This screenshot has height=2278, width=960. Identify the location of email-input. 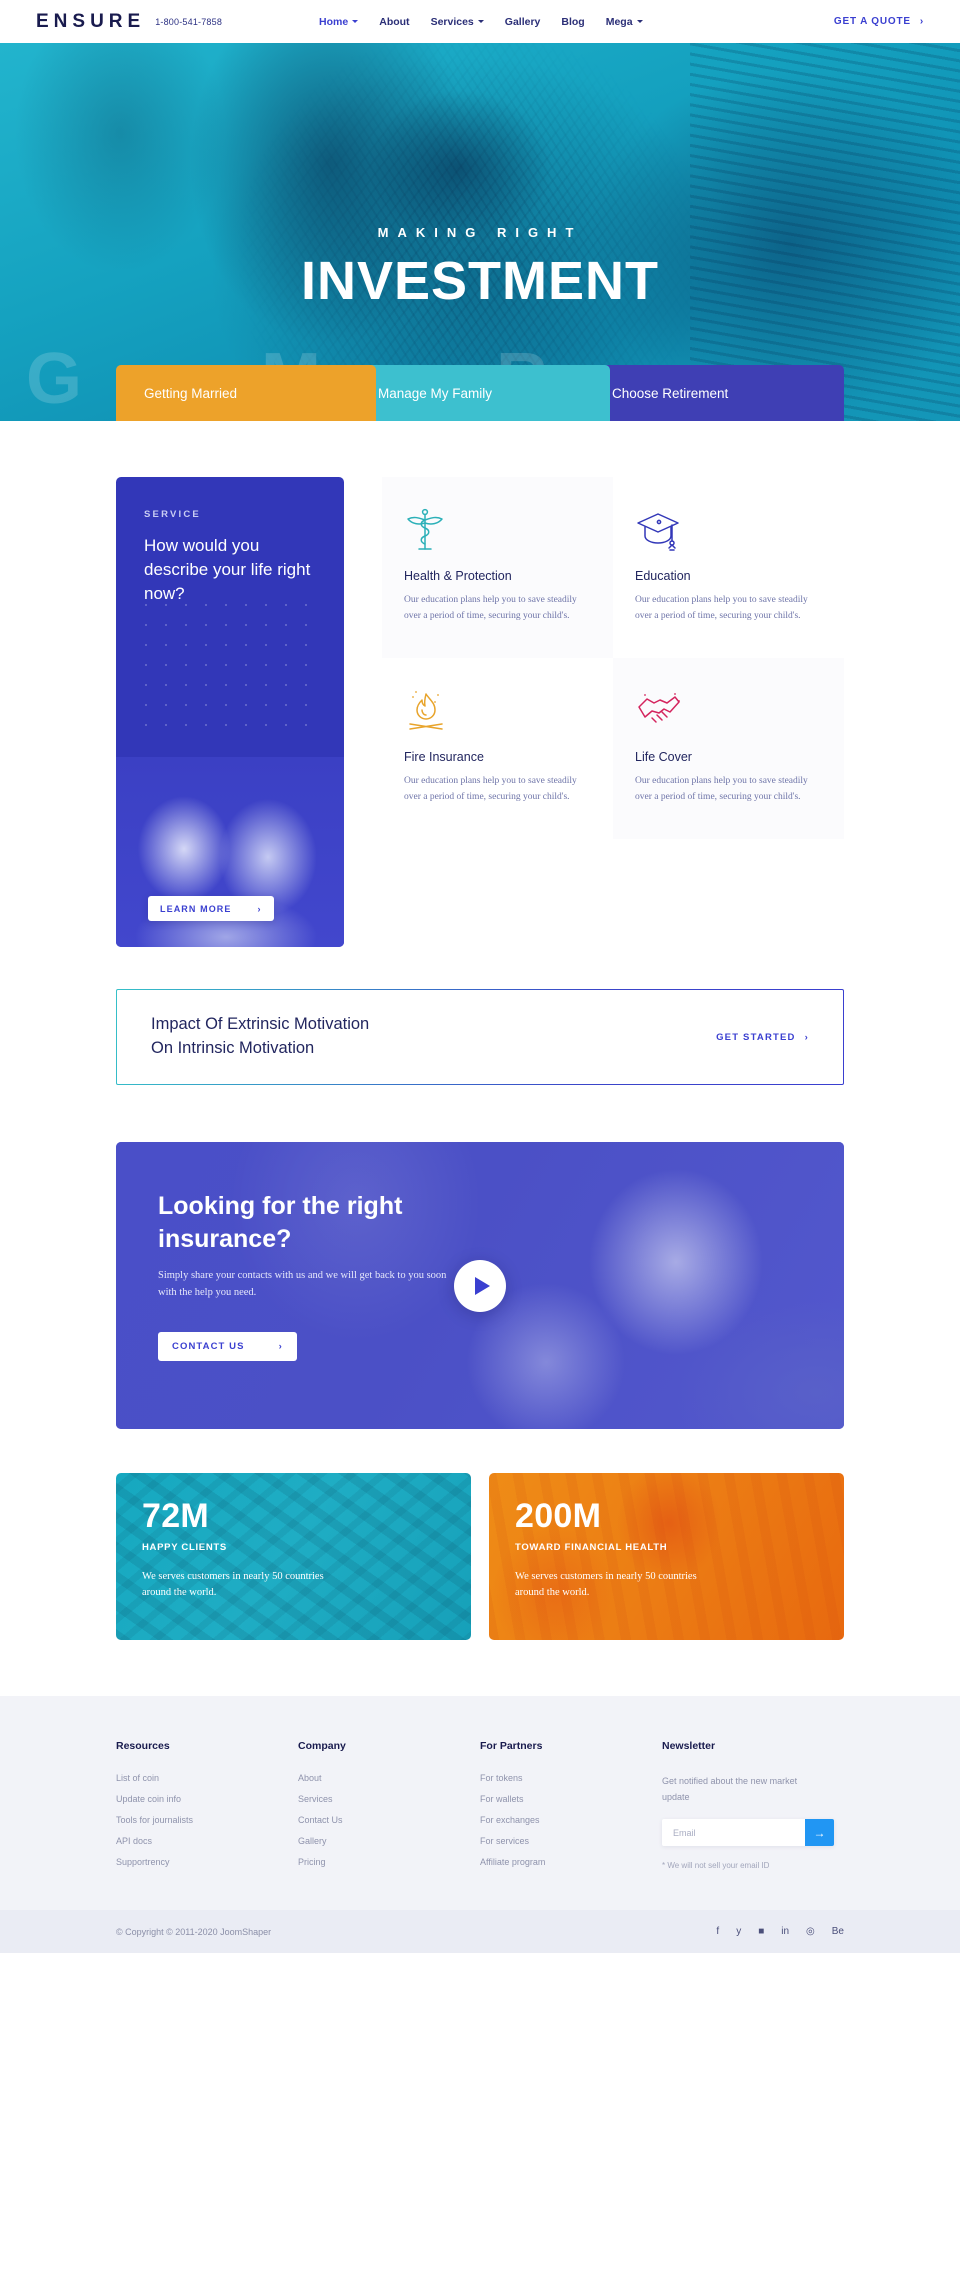
(733, 1833).